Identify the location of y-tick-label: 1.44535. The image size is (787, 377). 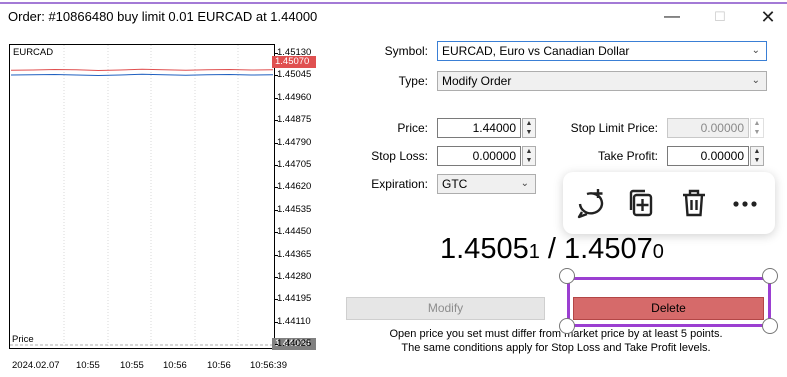
(294, 209).